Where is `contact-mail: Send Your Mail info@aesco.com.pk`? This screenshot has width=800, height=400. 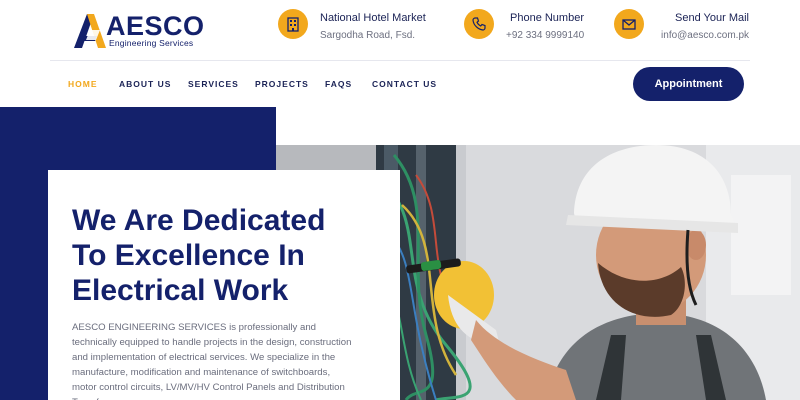 contact-mail: Send Your Mail info@aesco.com.pk is located at coordinates (681, 29).